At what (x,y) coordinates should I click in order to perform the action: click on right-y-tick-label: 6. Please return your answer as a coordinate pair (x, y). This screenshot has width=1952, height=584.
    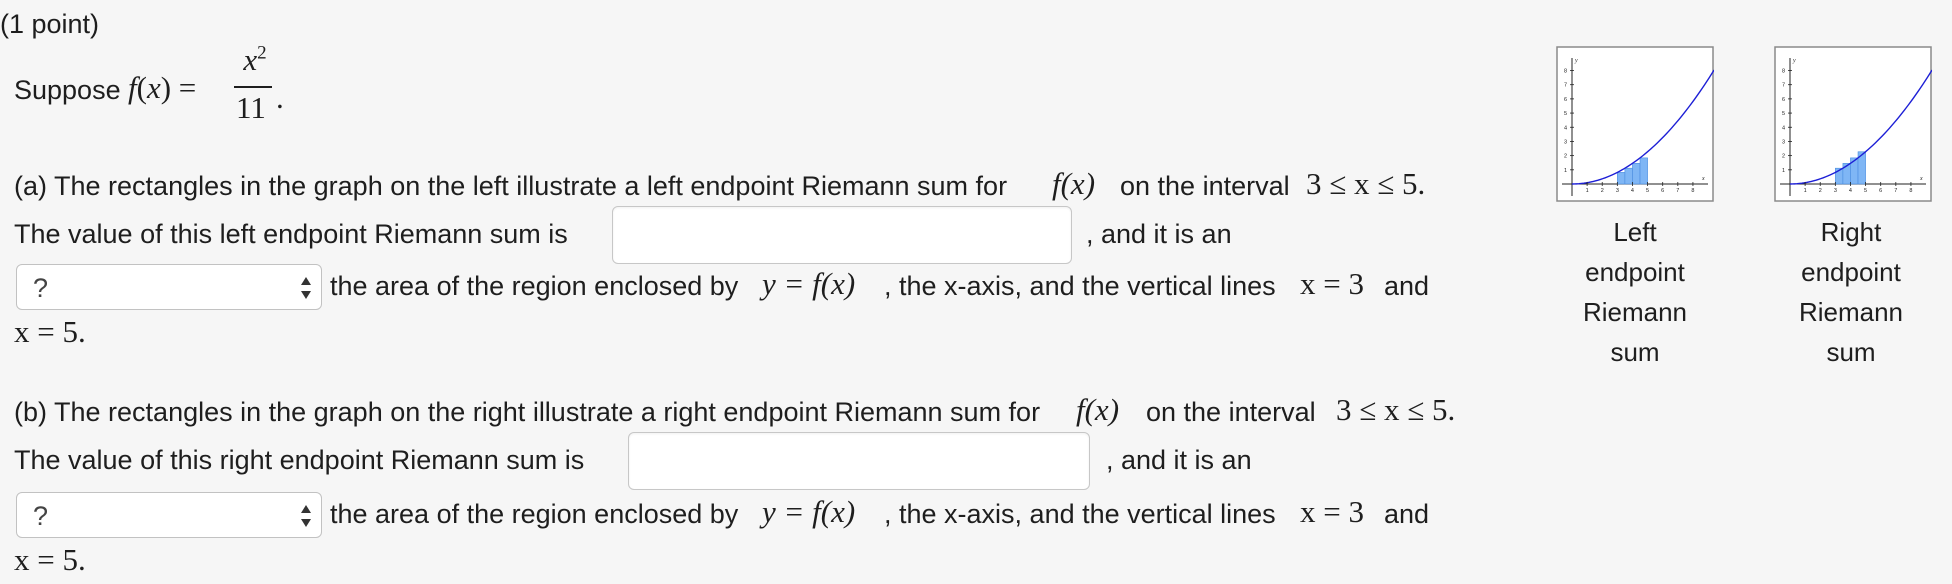
    Looking at the image, I should click on (1783, 100).